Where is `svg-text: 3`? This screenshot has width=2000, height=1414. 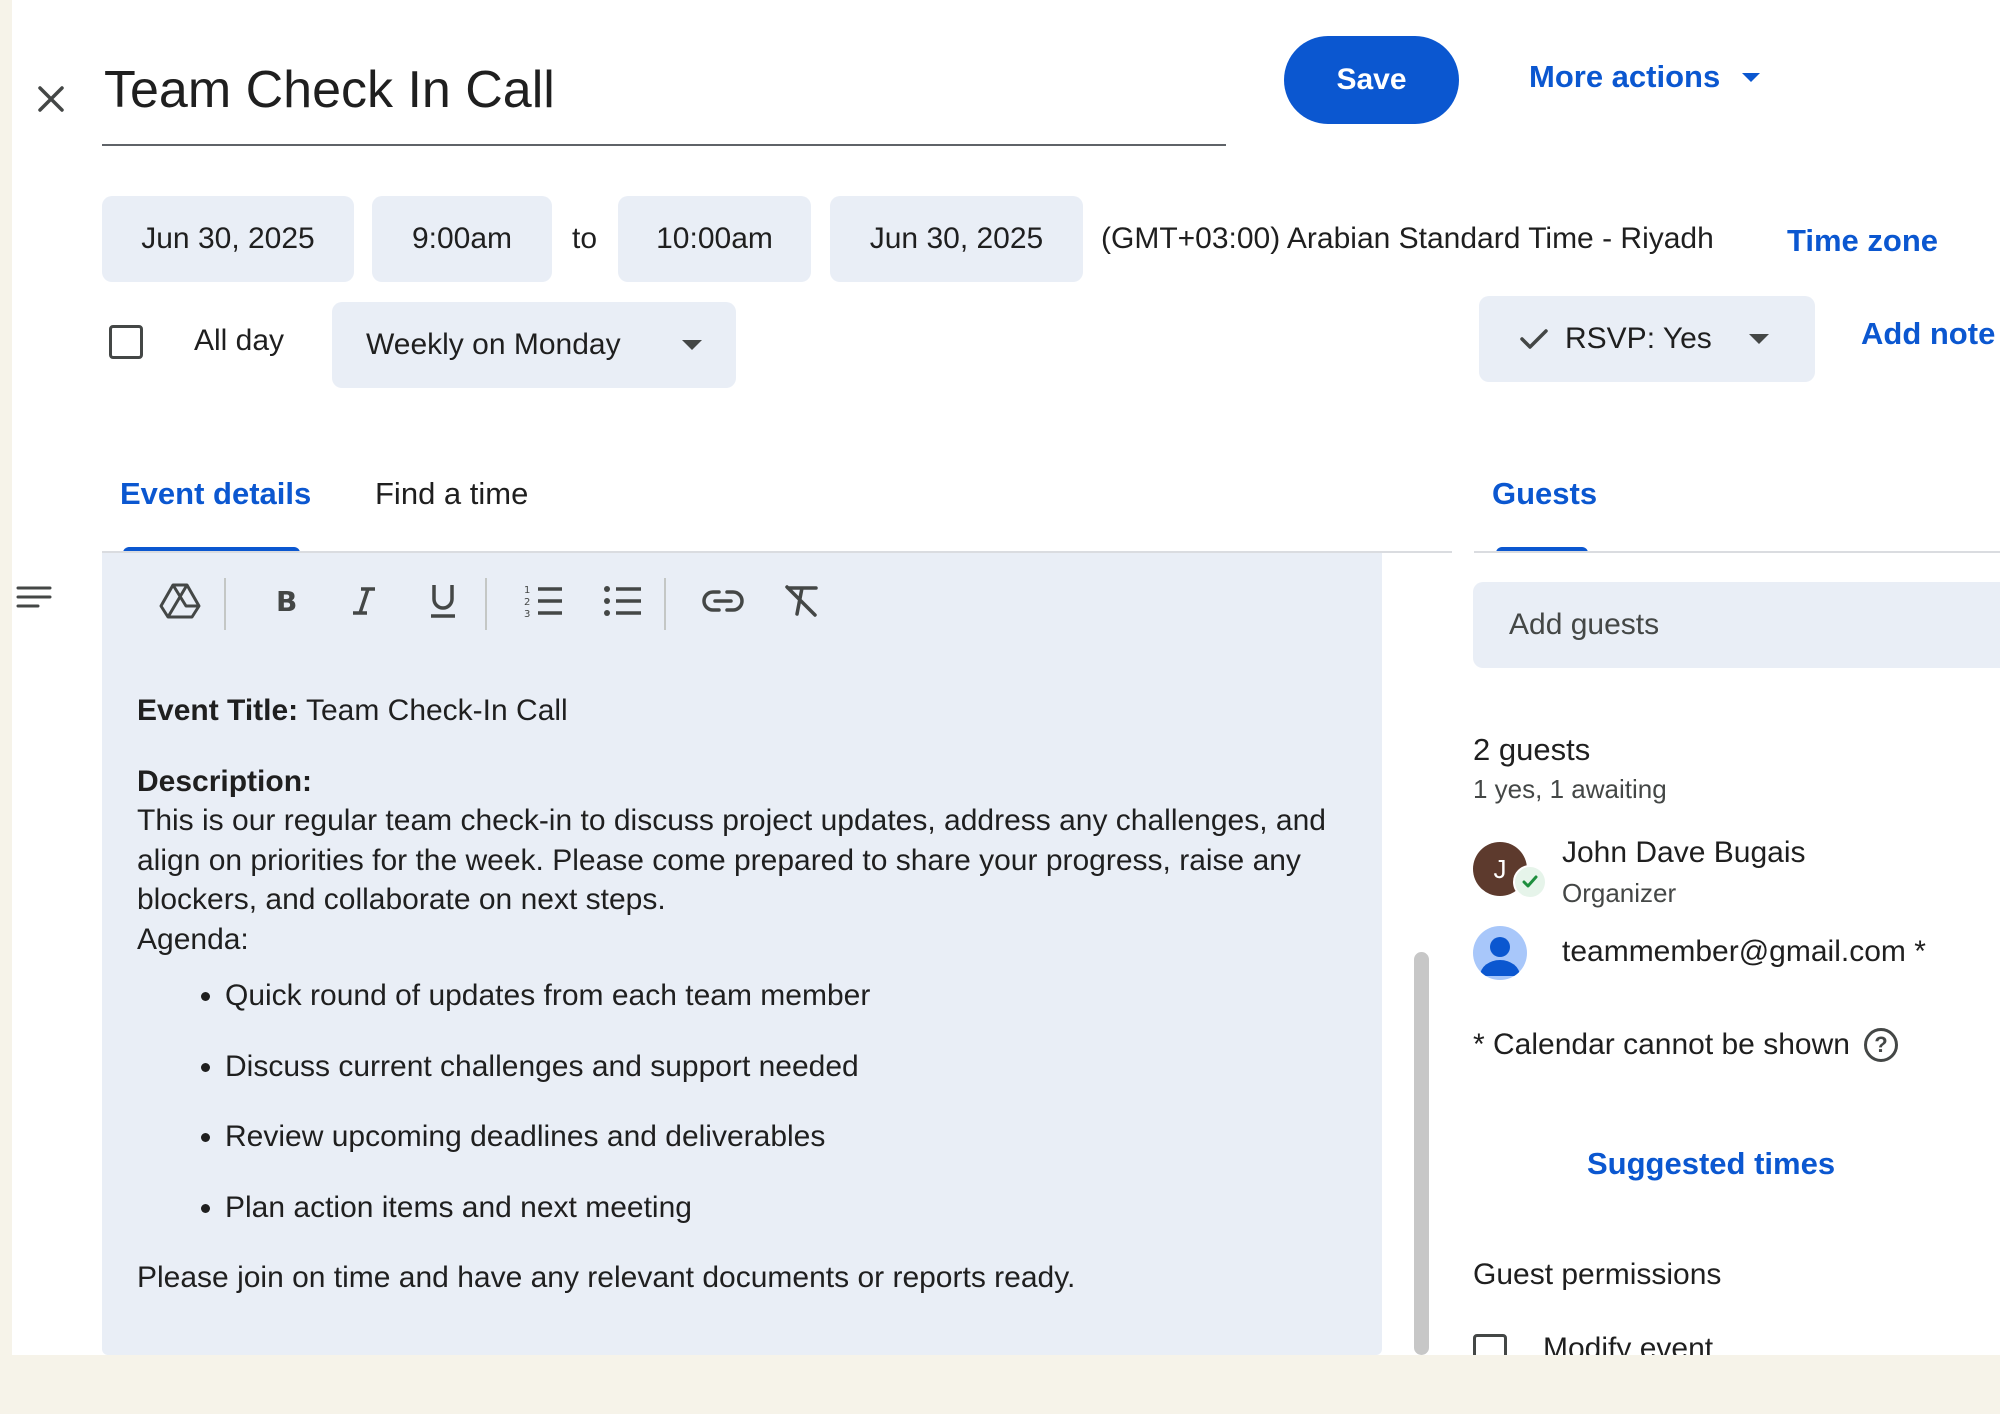
svg-text: 3 is located at coordinates (527, 614).